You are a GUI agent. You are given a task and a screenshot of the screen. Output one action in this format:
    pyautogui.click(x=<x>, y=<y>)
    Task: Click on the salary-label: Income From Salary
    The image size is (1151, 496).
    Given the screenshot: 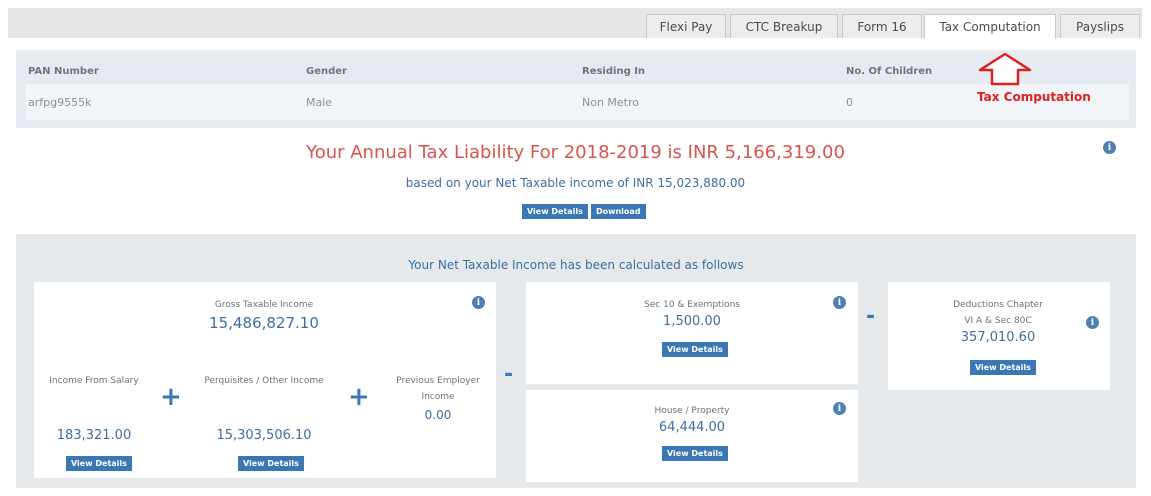 What is the action you would take?
    pyautogui.click(x=94, y=381)
    